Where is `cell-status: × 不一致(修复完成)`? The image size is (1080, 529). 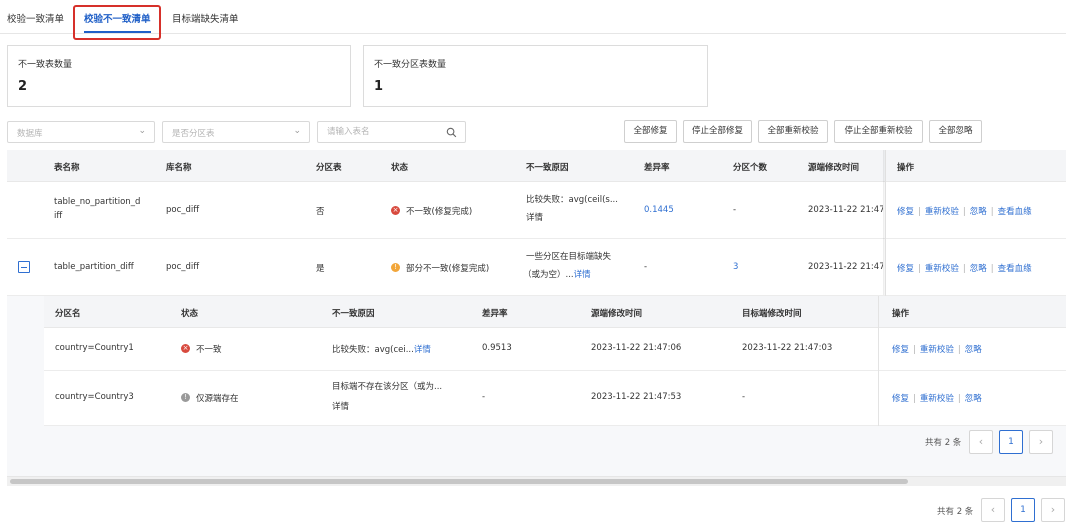 cell-status: × 不一致(修复完成) is located at coordinates (431, 211).